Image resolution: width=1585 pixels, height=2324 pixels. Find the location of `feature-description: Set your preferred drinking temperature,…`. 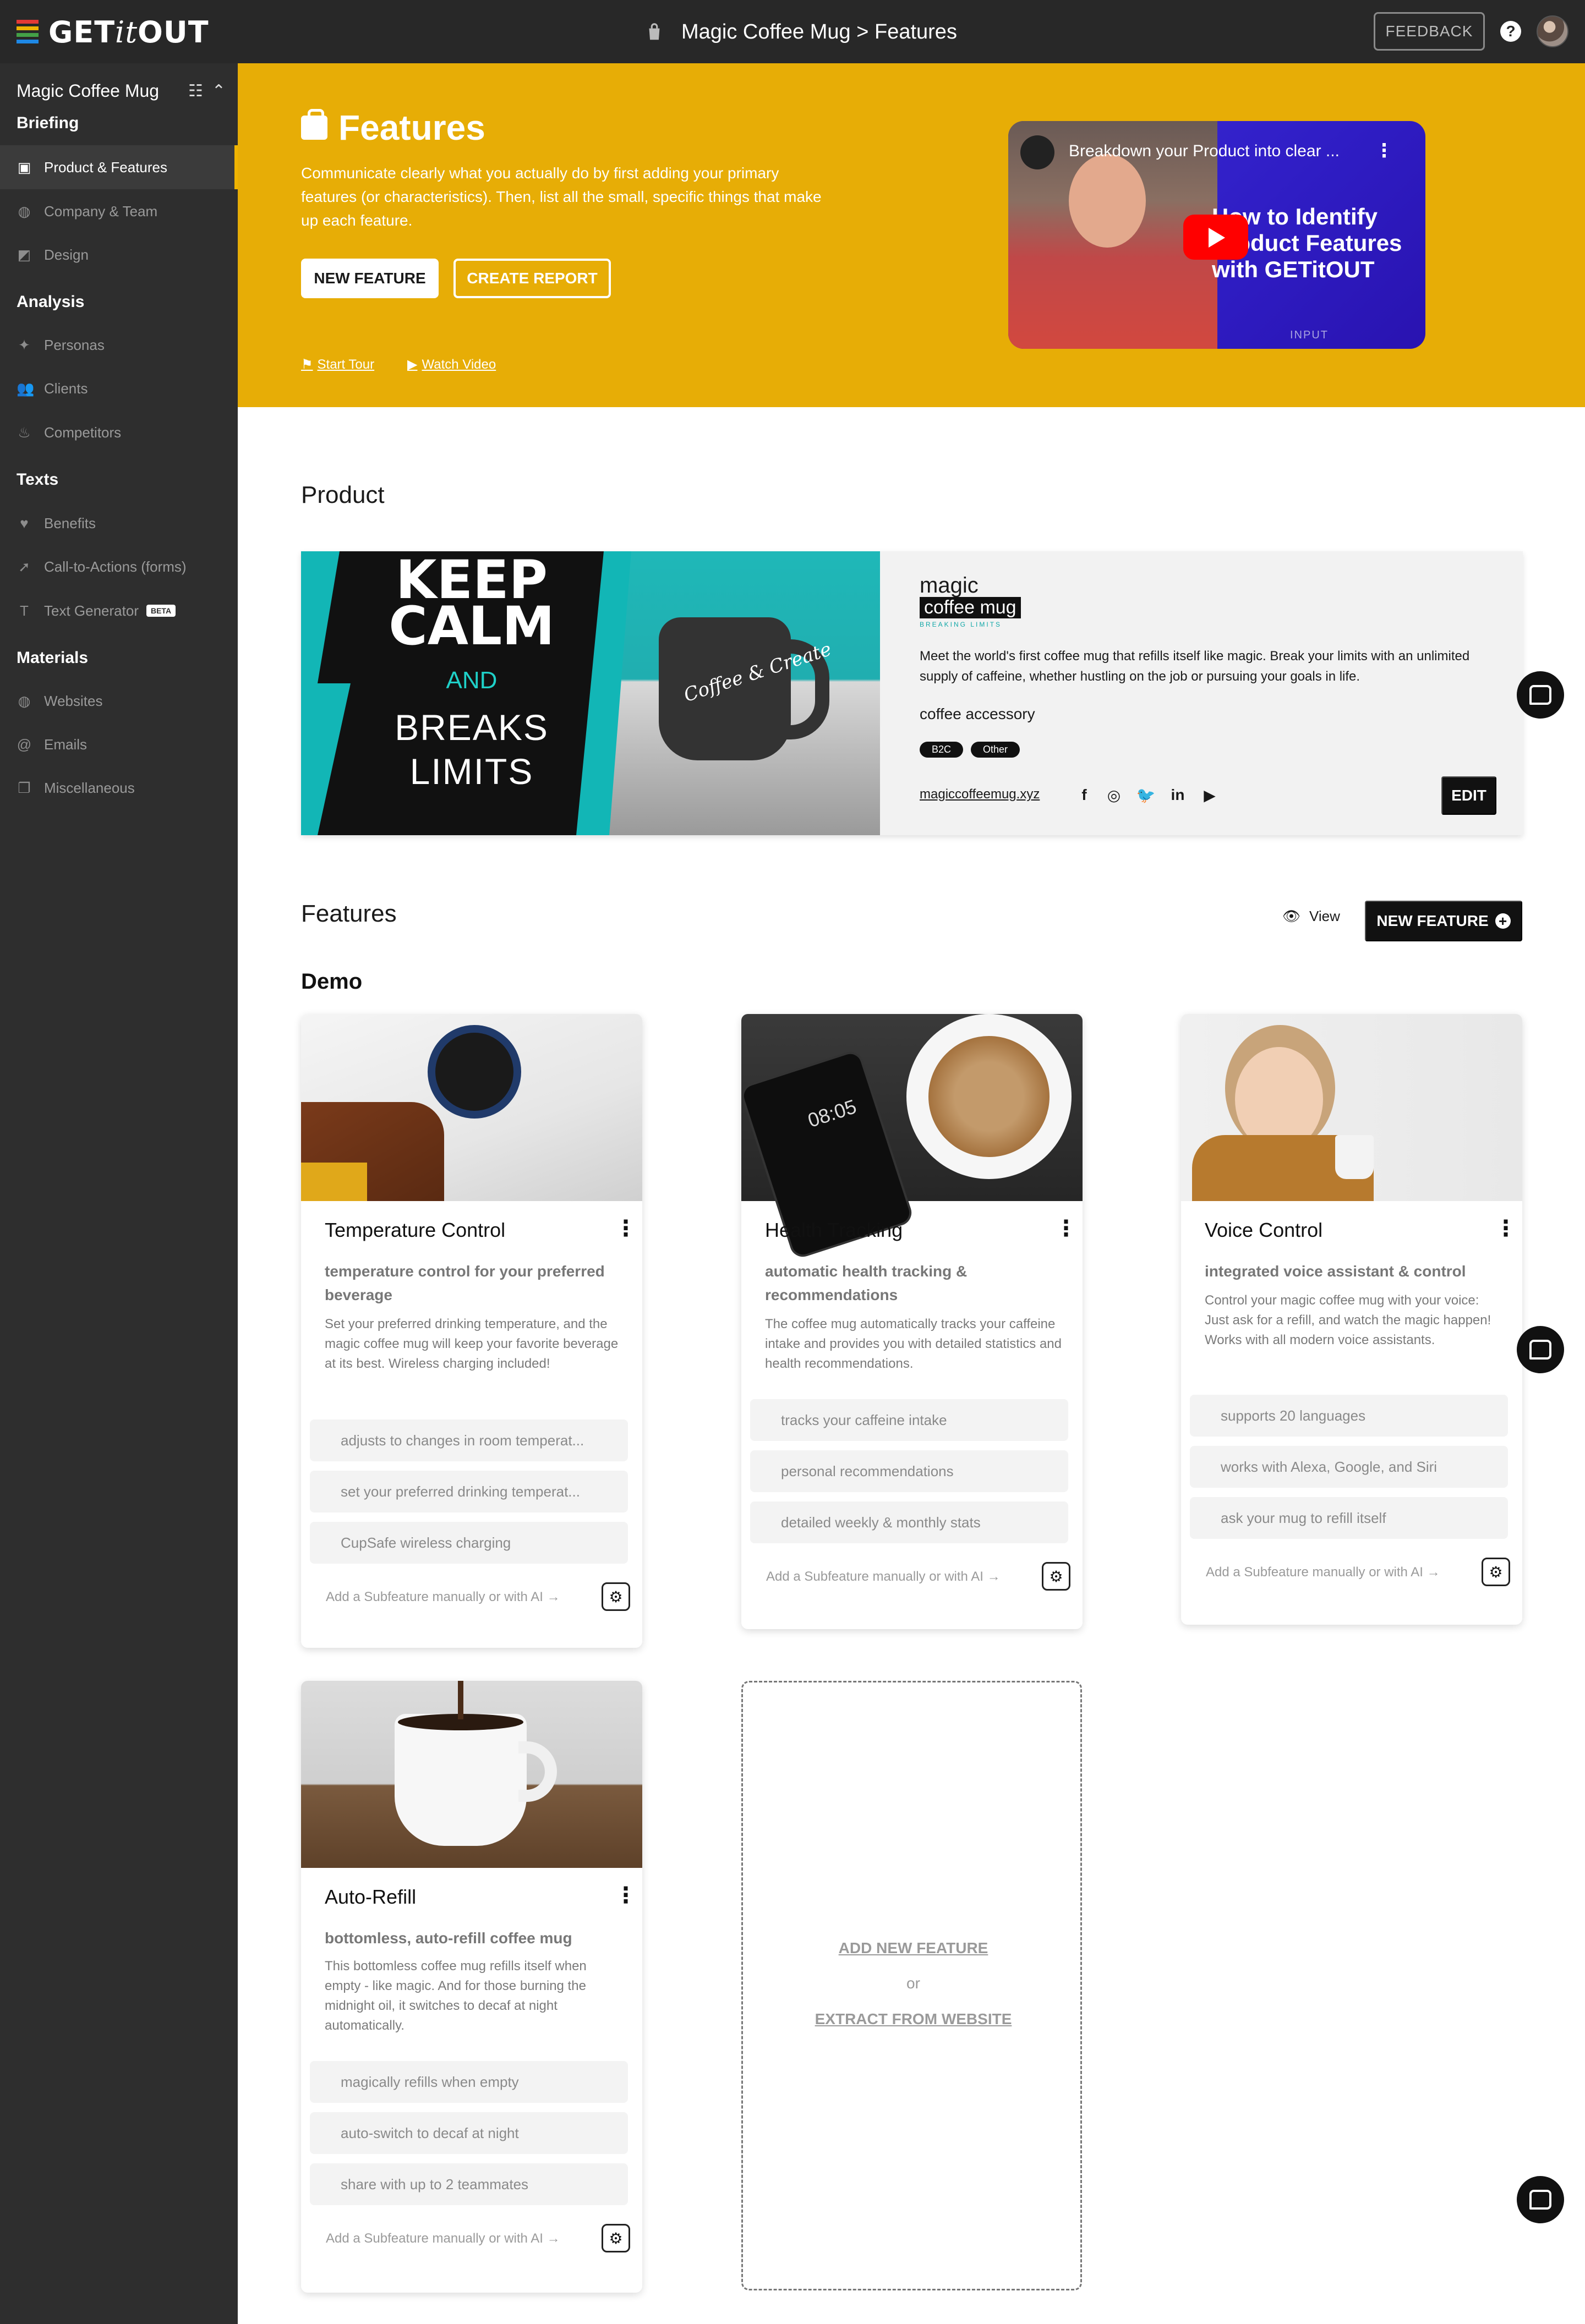

feature-description: Set your preferred drinking temperature,… is located at coordinates (472, 1344).